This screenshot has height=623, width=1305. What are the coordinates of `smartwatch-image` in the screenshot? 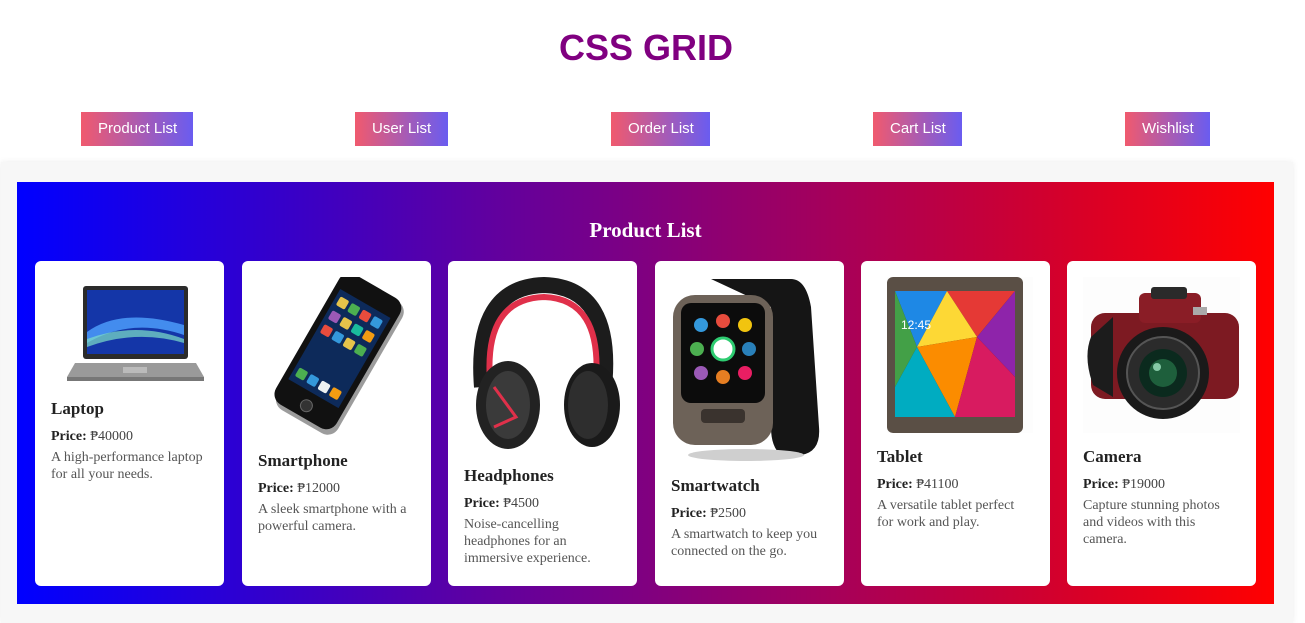 It's located at (746, 370).